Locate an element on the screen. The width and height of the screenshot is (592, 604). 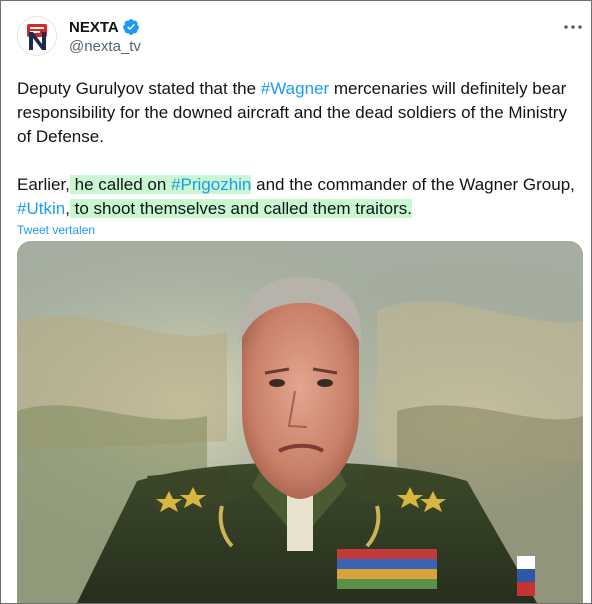
author-avatar is located at coordinates (37, 36).